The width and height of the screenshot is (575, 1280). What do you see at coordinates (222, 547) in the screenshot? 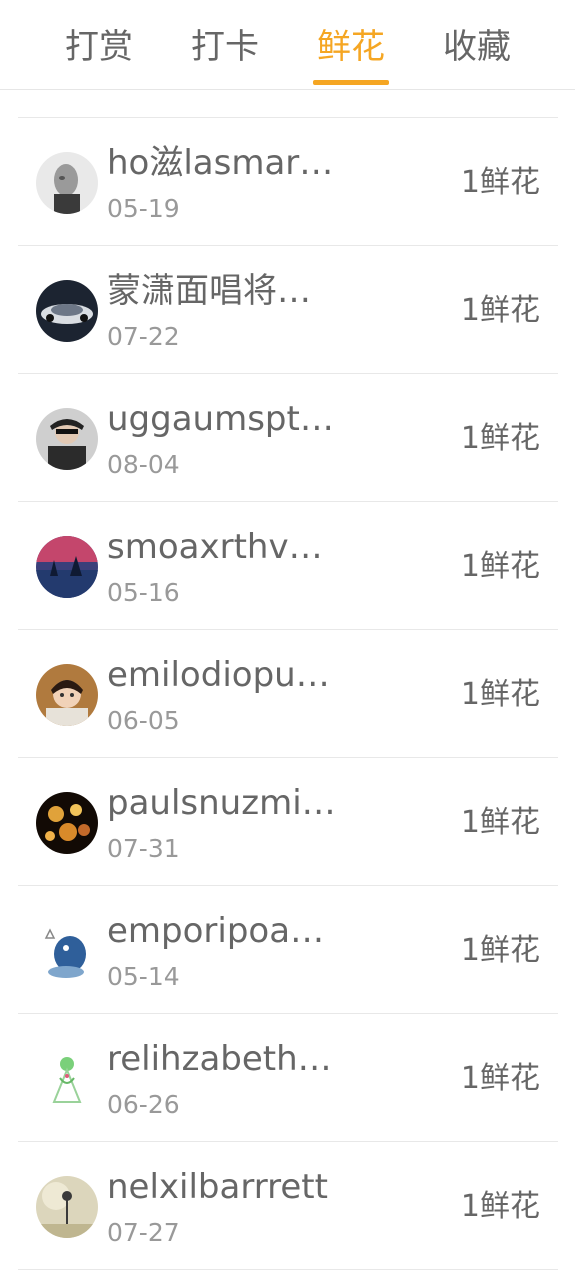
I see `user-name: smoaxrthvfinan` at bounding box center [222, 547].